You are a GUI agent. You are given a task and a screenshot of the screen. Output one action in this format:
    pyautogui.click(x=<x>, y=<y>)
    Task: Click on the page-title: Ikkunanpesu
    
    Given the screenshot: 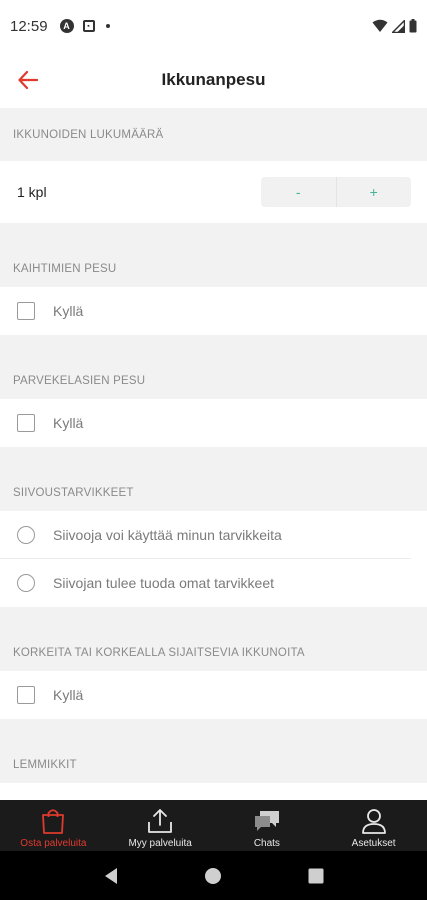 What is the action you would take?
    pyautogui.click(x=213, y=79)
    